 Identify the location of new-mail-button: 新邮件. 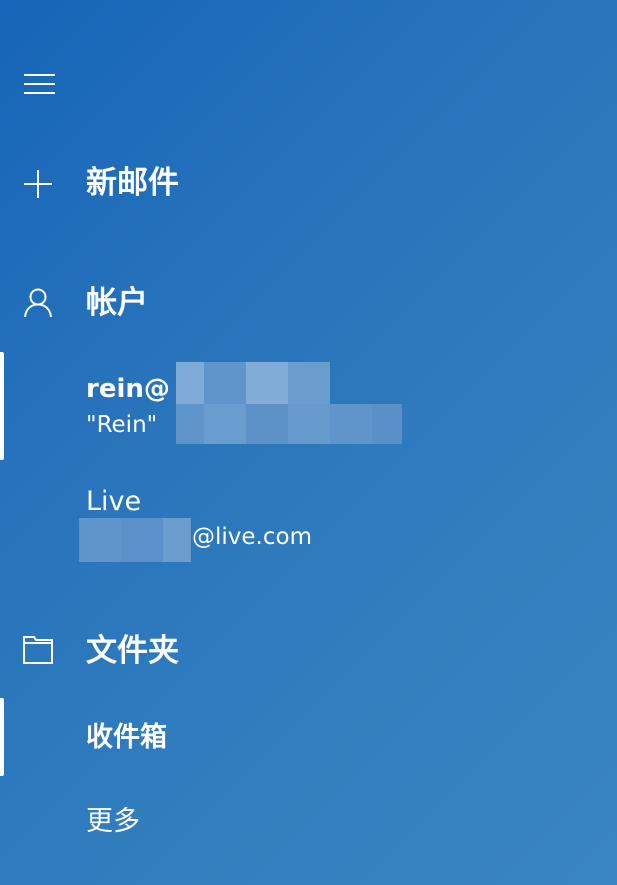
(308, 185).